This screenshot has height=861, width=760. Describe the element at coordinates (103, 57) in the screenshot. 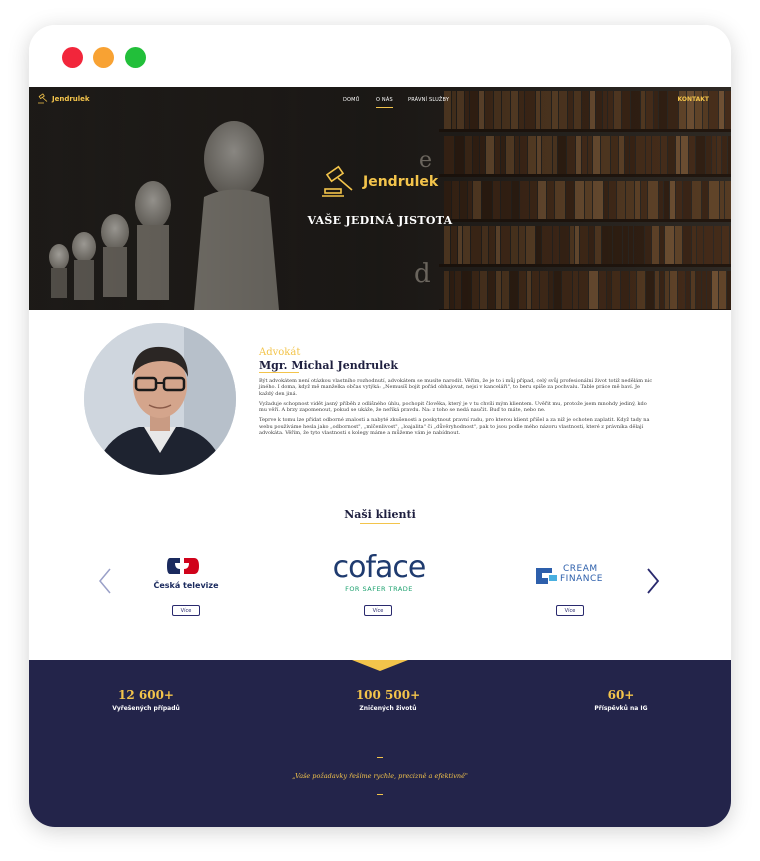

I see `minimize-window-button` at that location.